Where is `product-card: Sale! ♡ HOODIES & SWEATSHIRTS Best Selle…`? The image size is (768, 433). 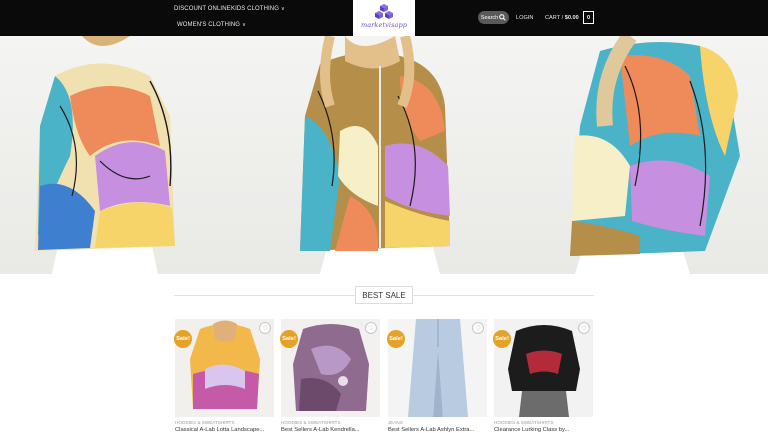 product-card: Sale! ♡ HOODIES & SWEATSHIRTS Best Selle… is located at coordinates (330, 376).